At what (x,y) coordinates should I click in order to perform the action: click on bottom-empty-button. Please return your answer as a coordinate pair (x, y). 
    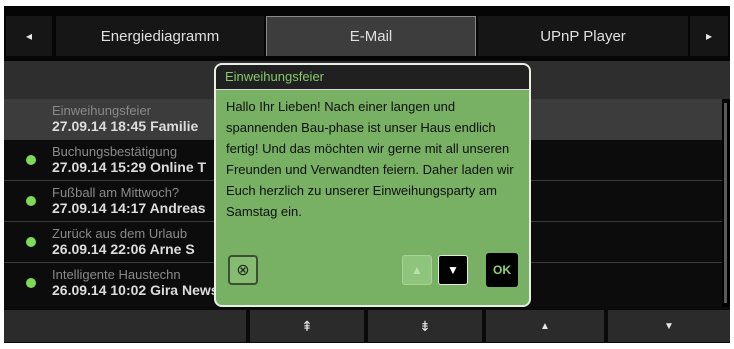
    Looking at the image, I should click on (125, 326).